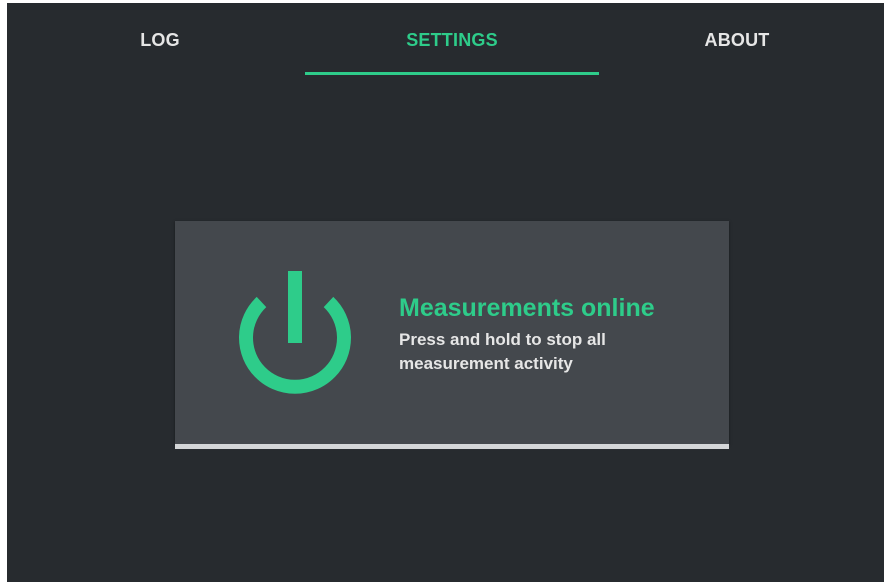 The image size is (887, 585). I want to click on tab-settings: SETTINGS, so click(452, 40).